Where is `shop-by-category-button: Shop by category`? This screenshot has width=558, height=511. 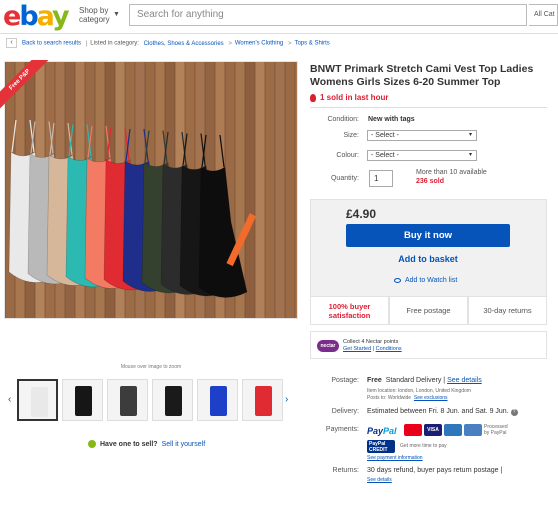
shop-by-category-button: Shop by category is located at coordinates (94, 15).